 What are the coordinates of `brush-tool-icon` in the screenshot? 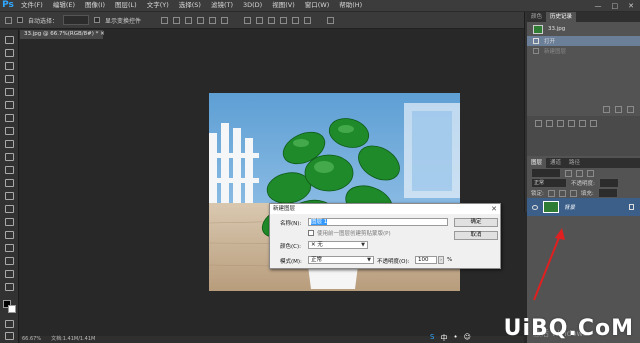 It's located at (9, 131).